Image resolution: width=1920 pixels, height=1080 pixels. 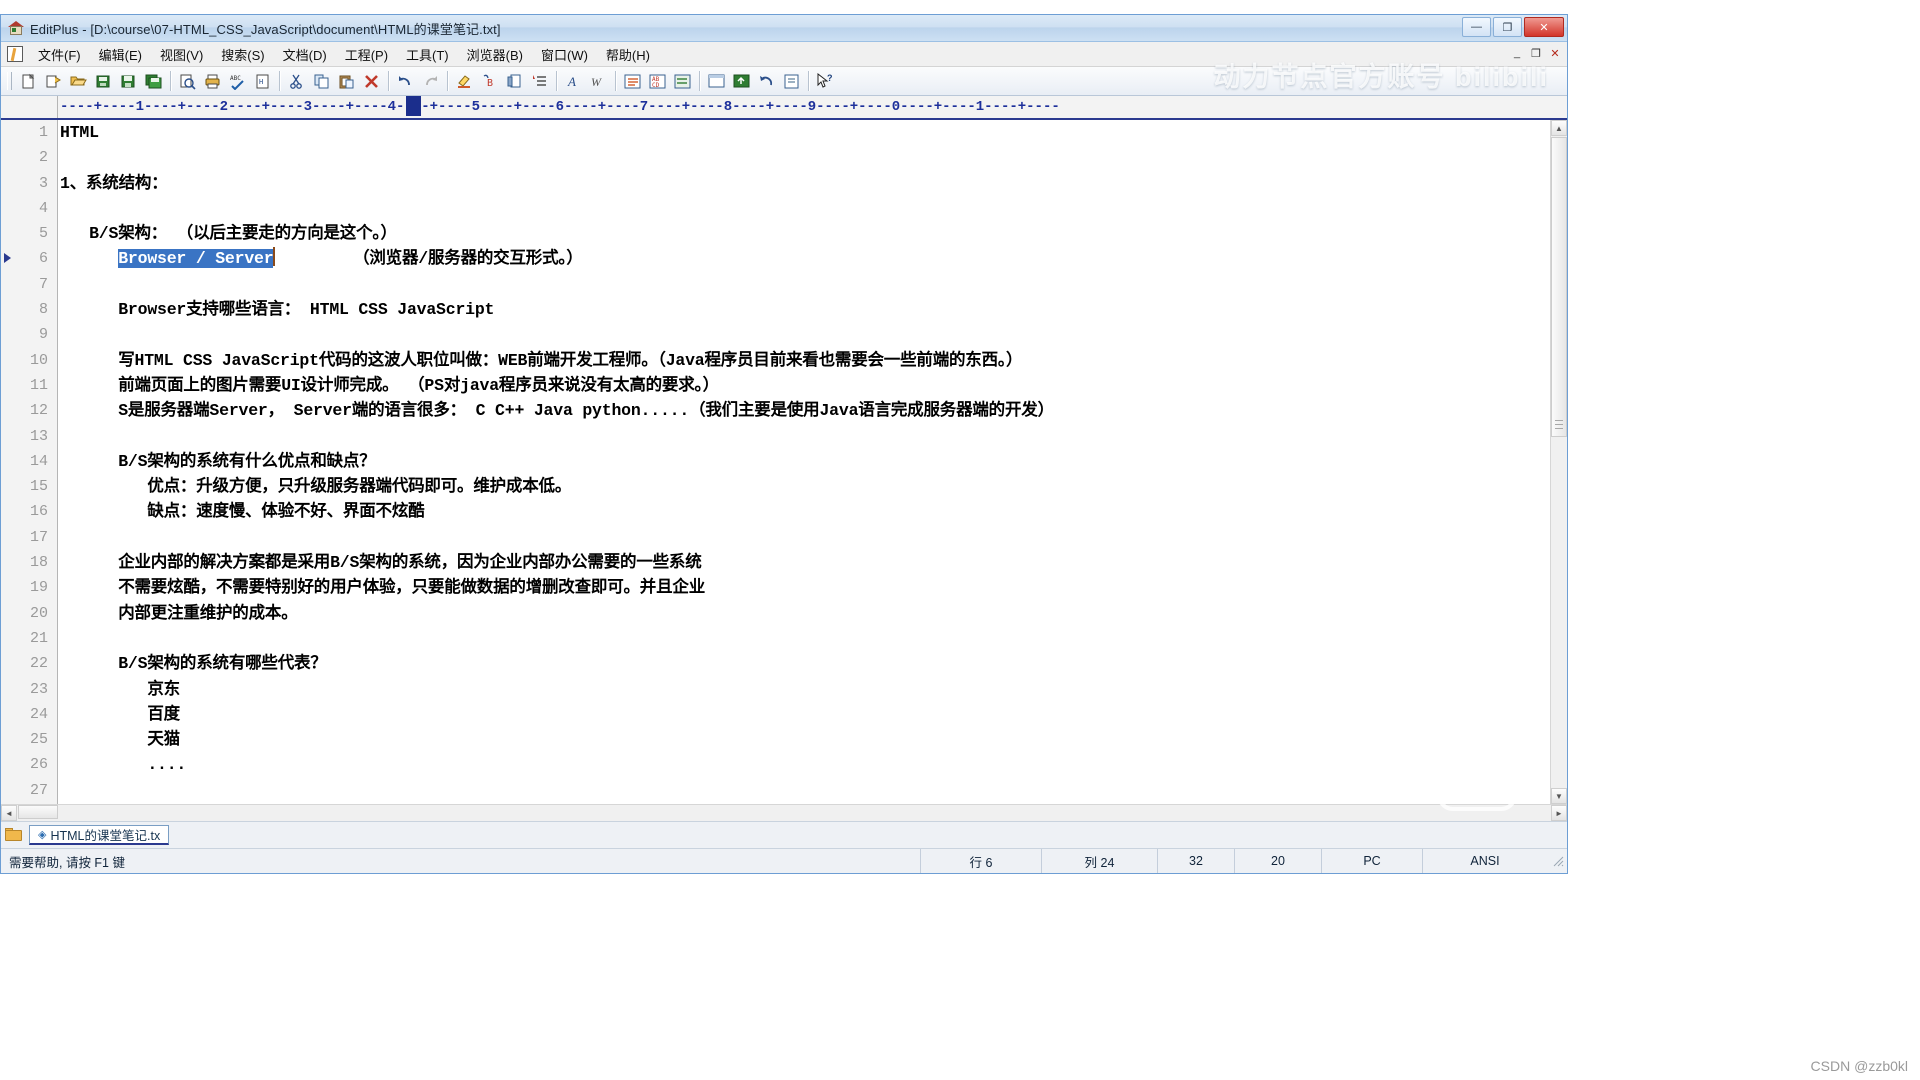 I want to click on open-file-icon, so click(x=78, y=81).